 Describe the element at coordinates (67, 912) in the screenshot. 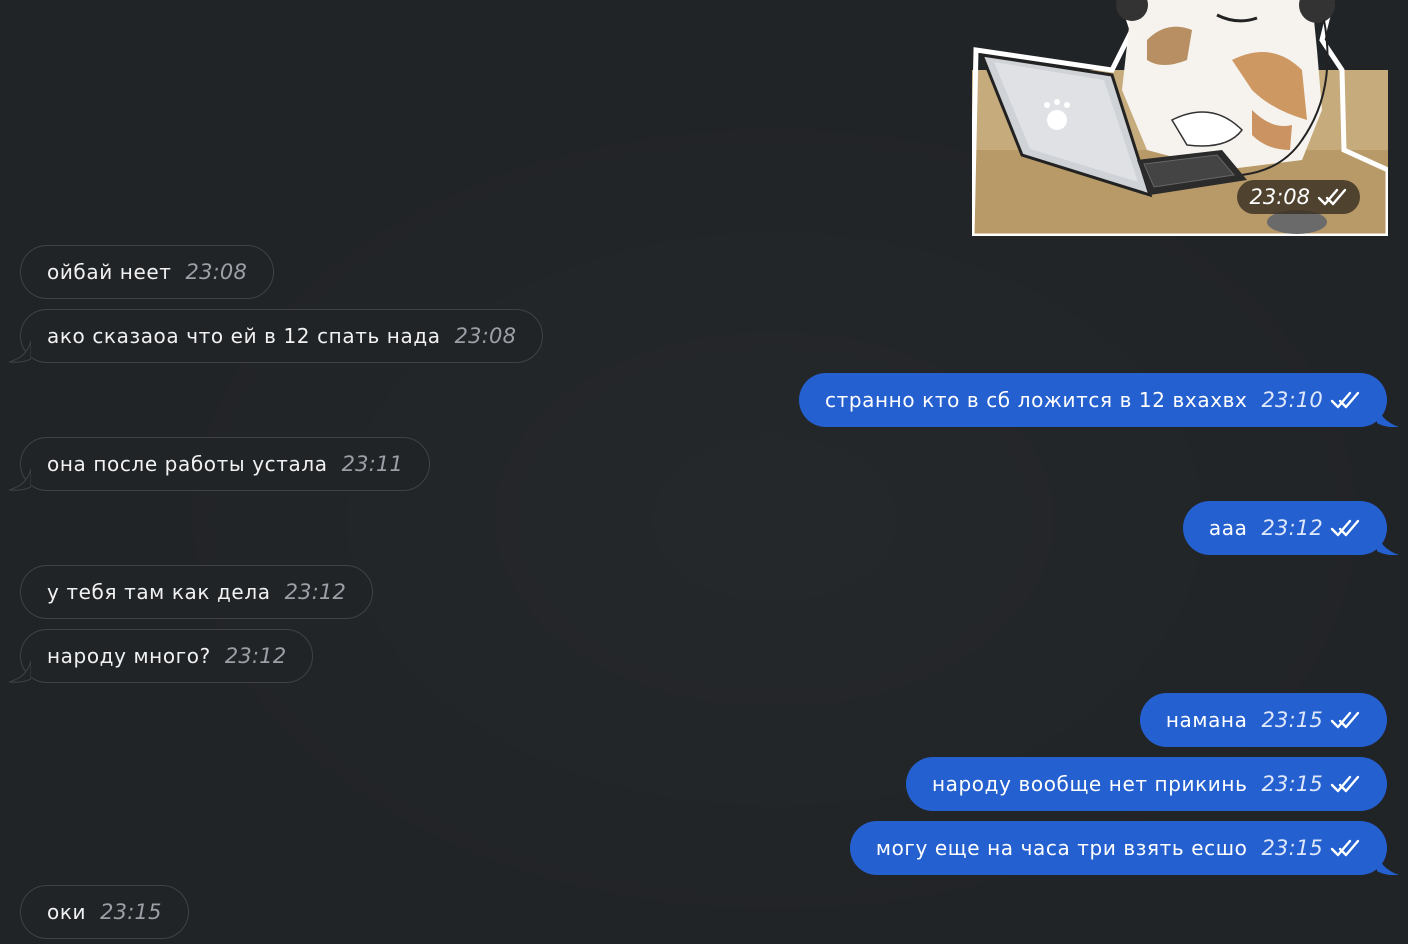

I see `message-text: оки` at that location.